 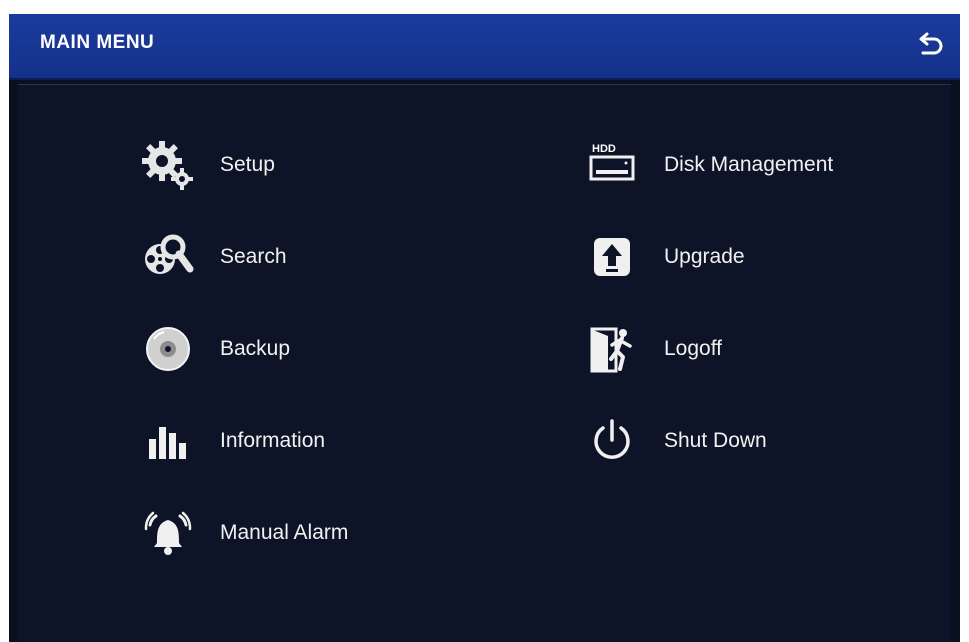 I want to click on bar-chart-icon, so click(x=168, y=441).